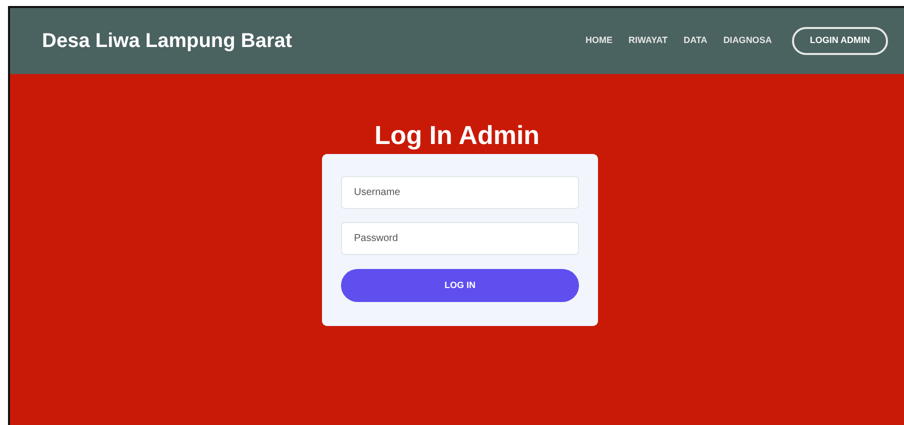 The width and height of the screenshot is (904, 425). I want to click on login-admin-button: LOGIN ADMIN, so click(840, 41).